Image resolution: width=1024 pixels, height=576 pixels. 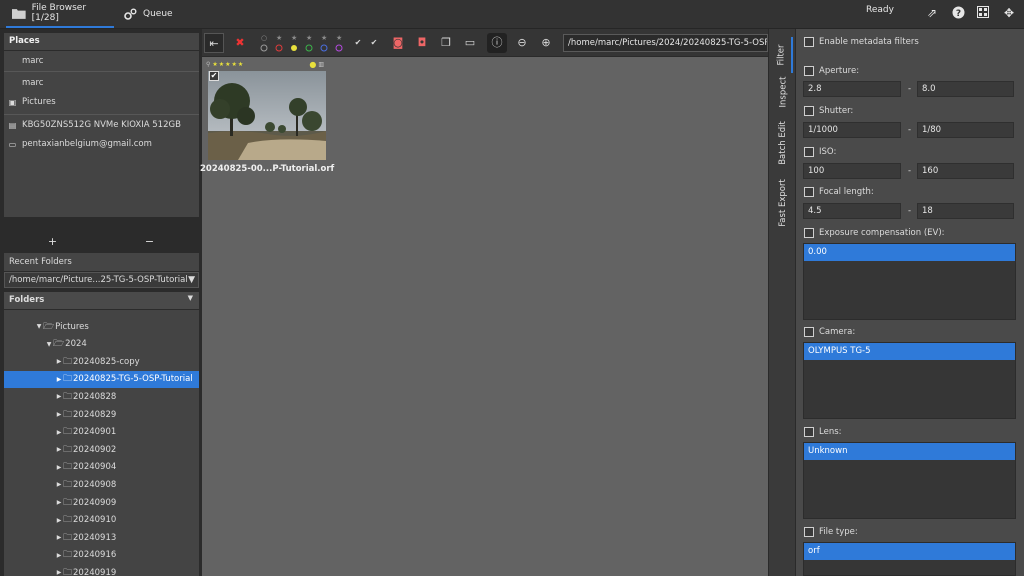 What do you see at coordinates (101, 432) in the screenshot?
I see `folder-tree-item: ▶ 🗀 20240901` at bounding box center [101, 432].